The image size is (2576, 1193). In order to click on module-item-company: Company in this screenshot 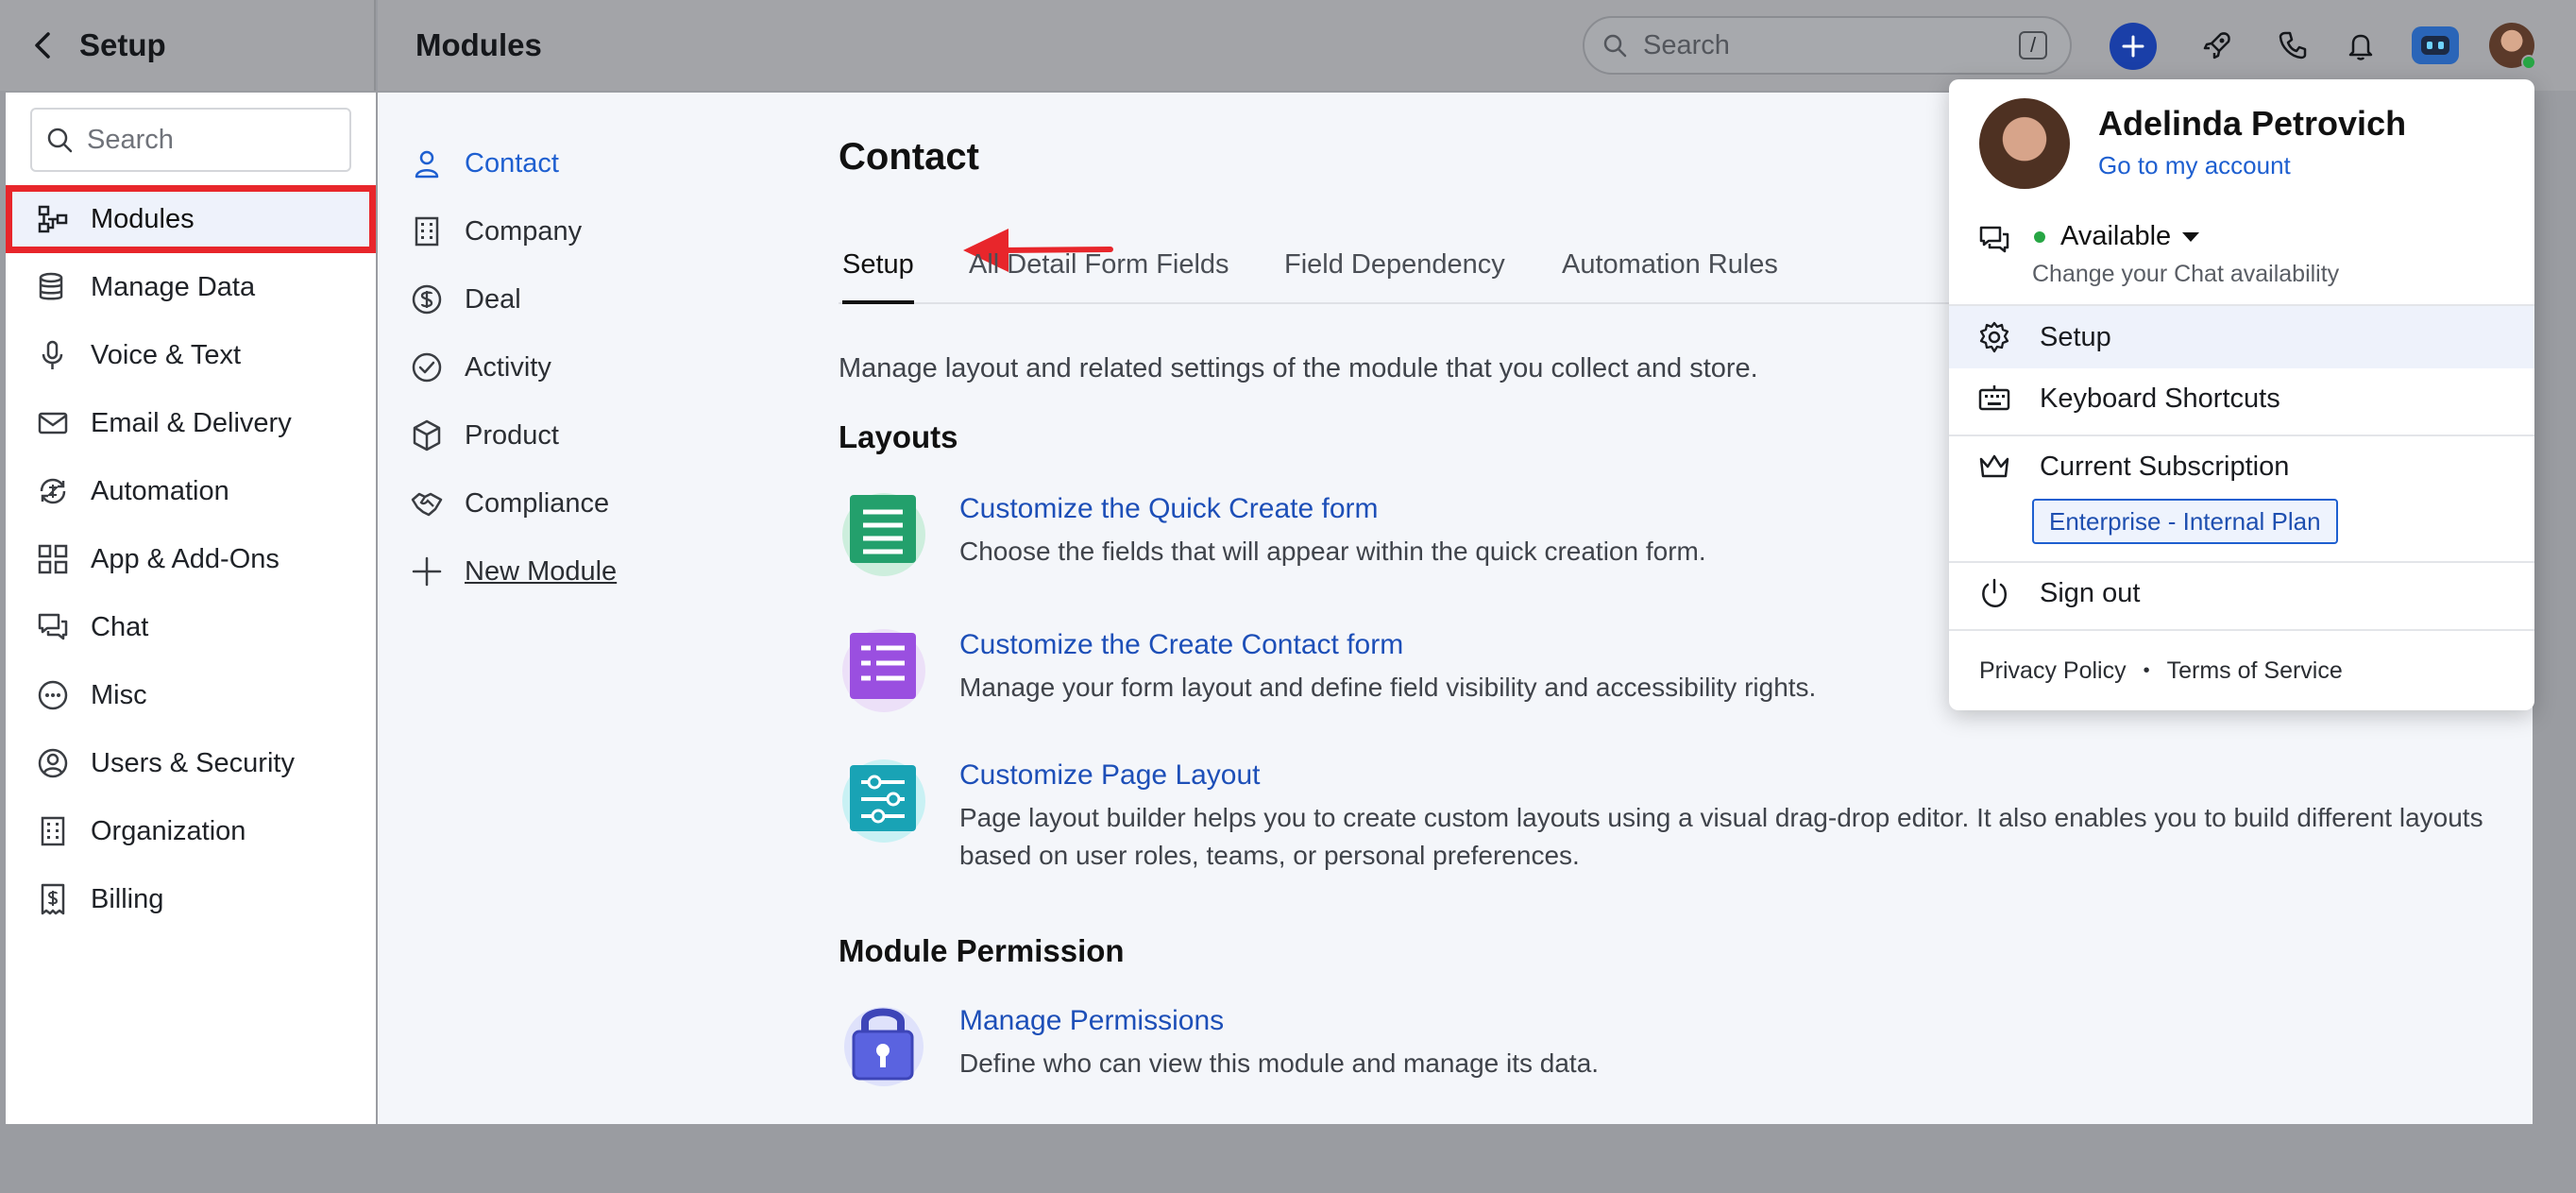, I will do `click(496, 231)`.